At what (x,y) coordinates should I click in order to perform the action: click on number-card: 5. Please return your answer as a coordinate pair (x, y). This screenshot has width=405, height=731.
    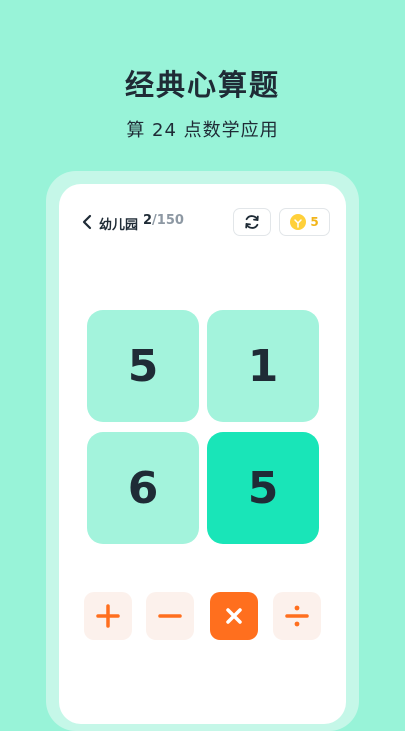
    Looking at the image, I should click on (143, 366).